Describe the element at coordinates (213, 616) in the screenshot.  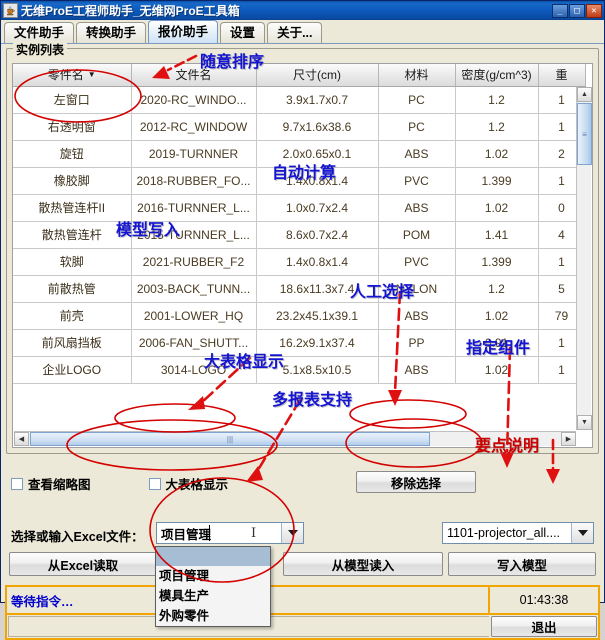
I see `dropdown-option-purchased-parts: 外购零件` at that location.